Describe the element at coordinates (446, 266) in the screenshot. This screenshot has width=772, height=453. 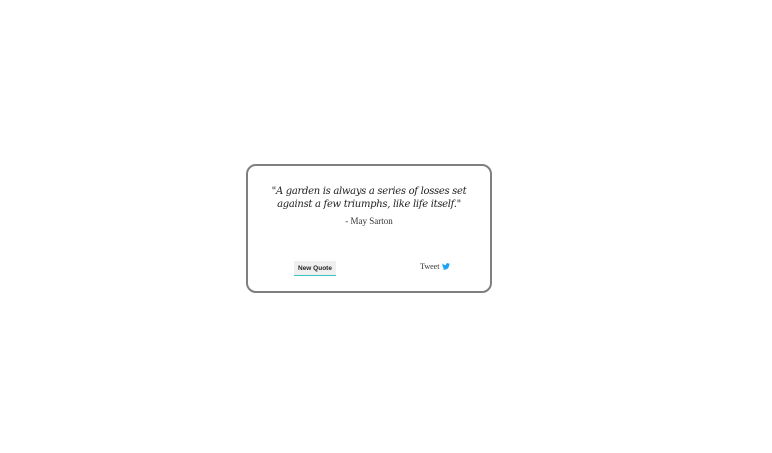
I see `twitter-bird-icon` at that location.